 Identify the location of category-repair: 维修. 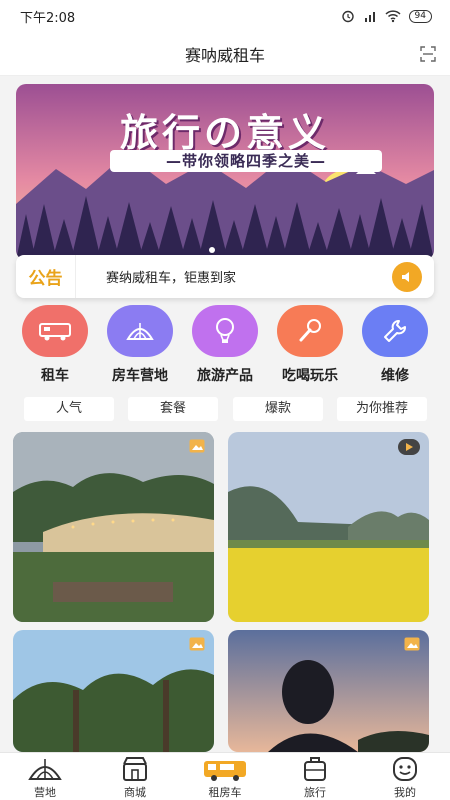
(395, 345).